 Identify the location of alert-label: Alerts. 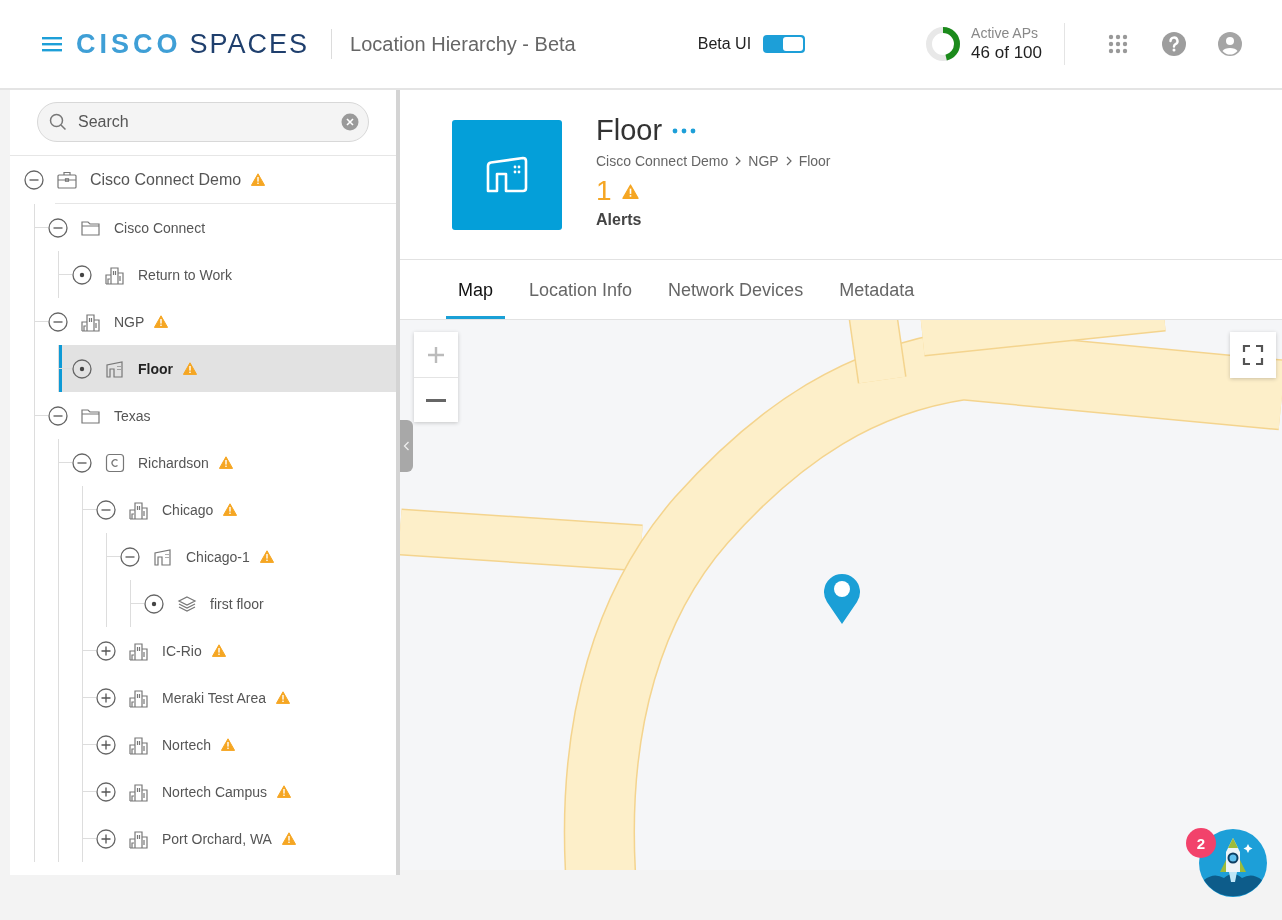
(619, 220).